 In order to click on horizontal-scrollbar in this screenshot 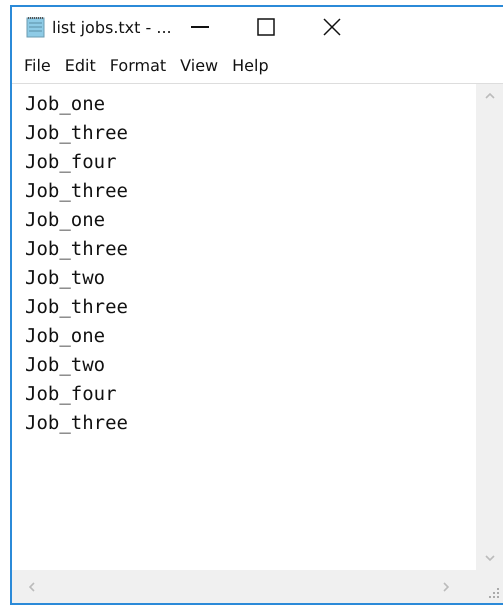, I will do `click(244, 586)`.